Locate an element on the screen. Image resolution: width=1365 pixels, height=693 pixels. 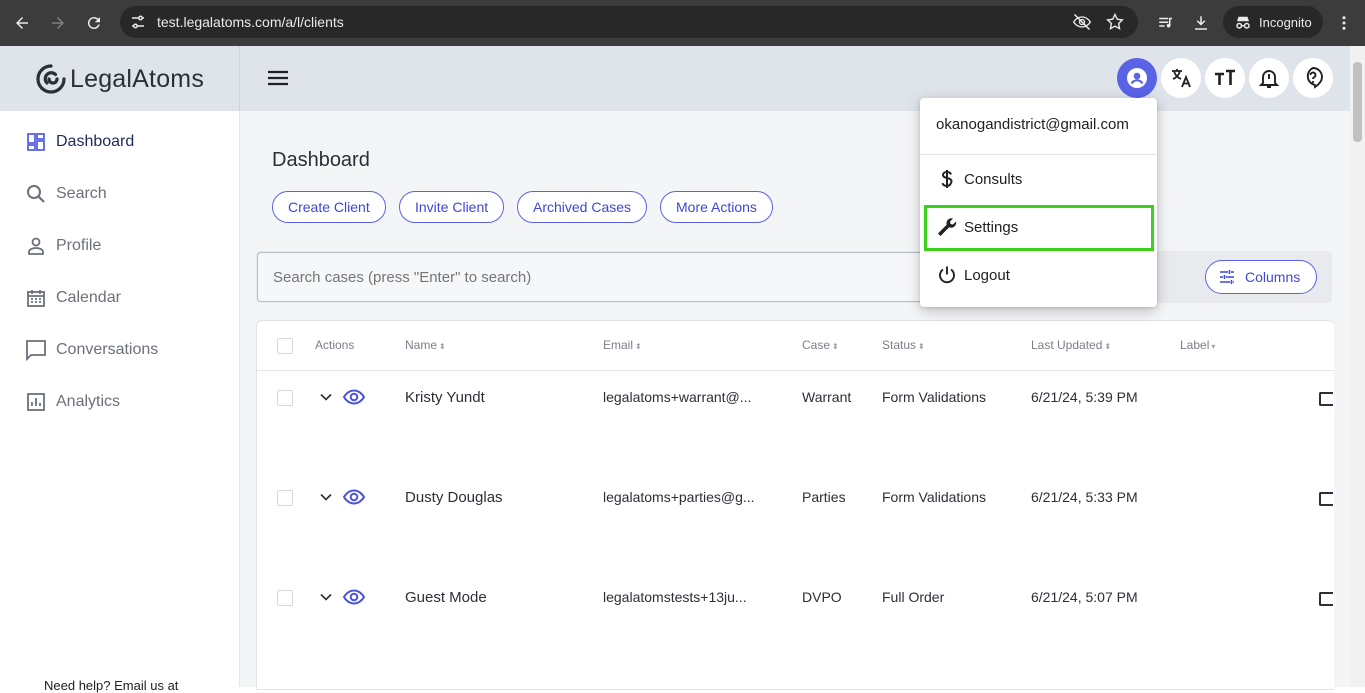
help-bubble-icon is located at coordinates (1314, 78).